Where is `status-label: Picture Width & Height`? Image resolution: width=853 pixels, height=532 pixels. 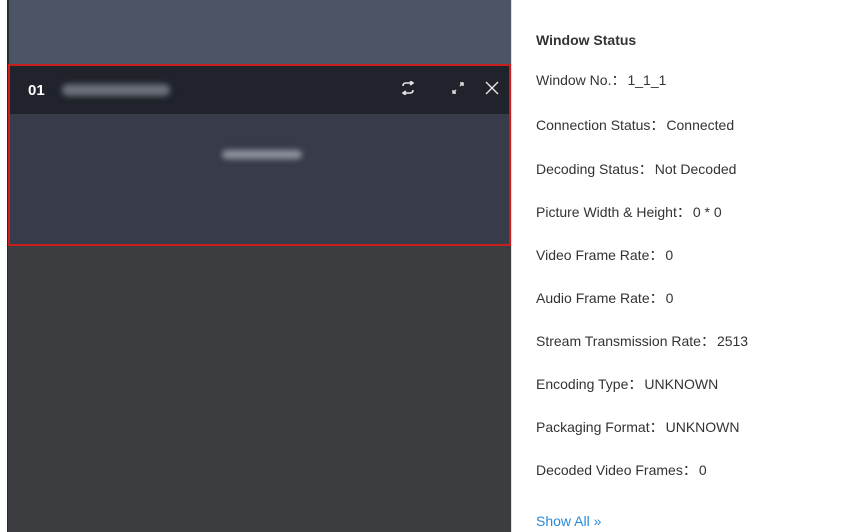 status-label: Picture Width & Height is located at coordinates (606, 212).